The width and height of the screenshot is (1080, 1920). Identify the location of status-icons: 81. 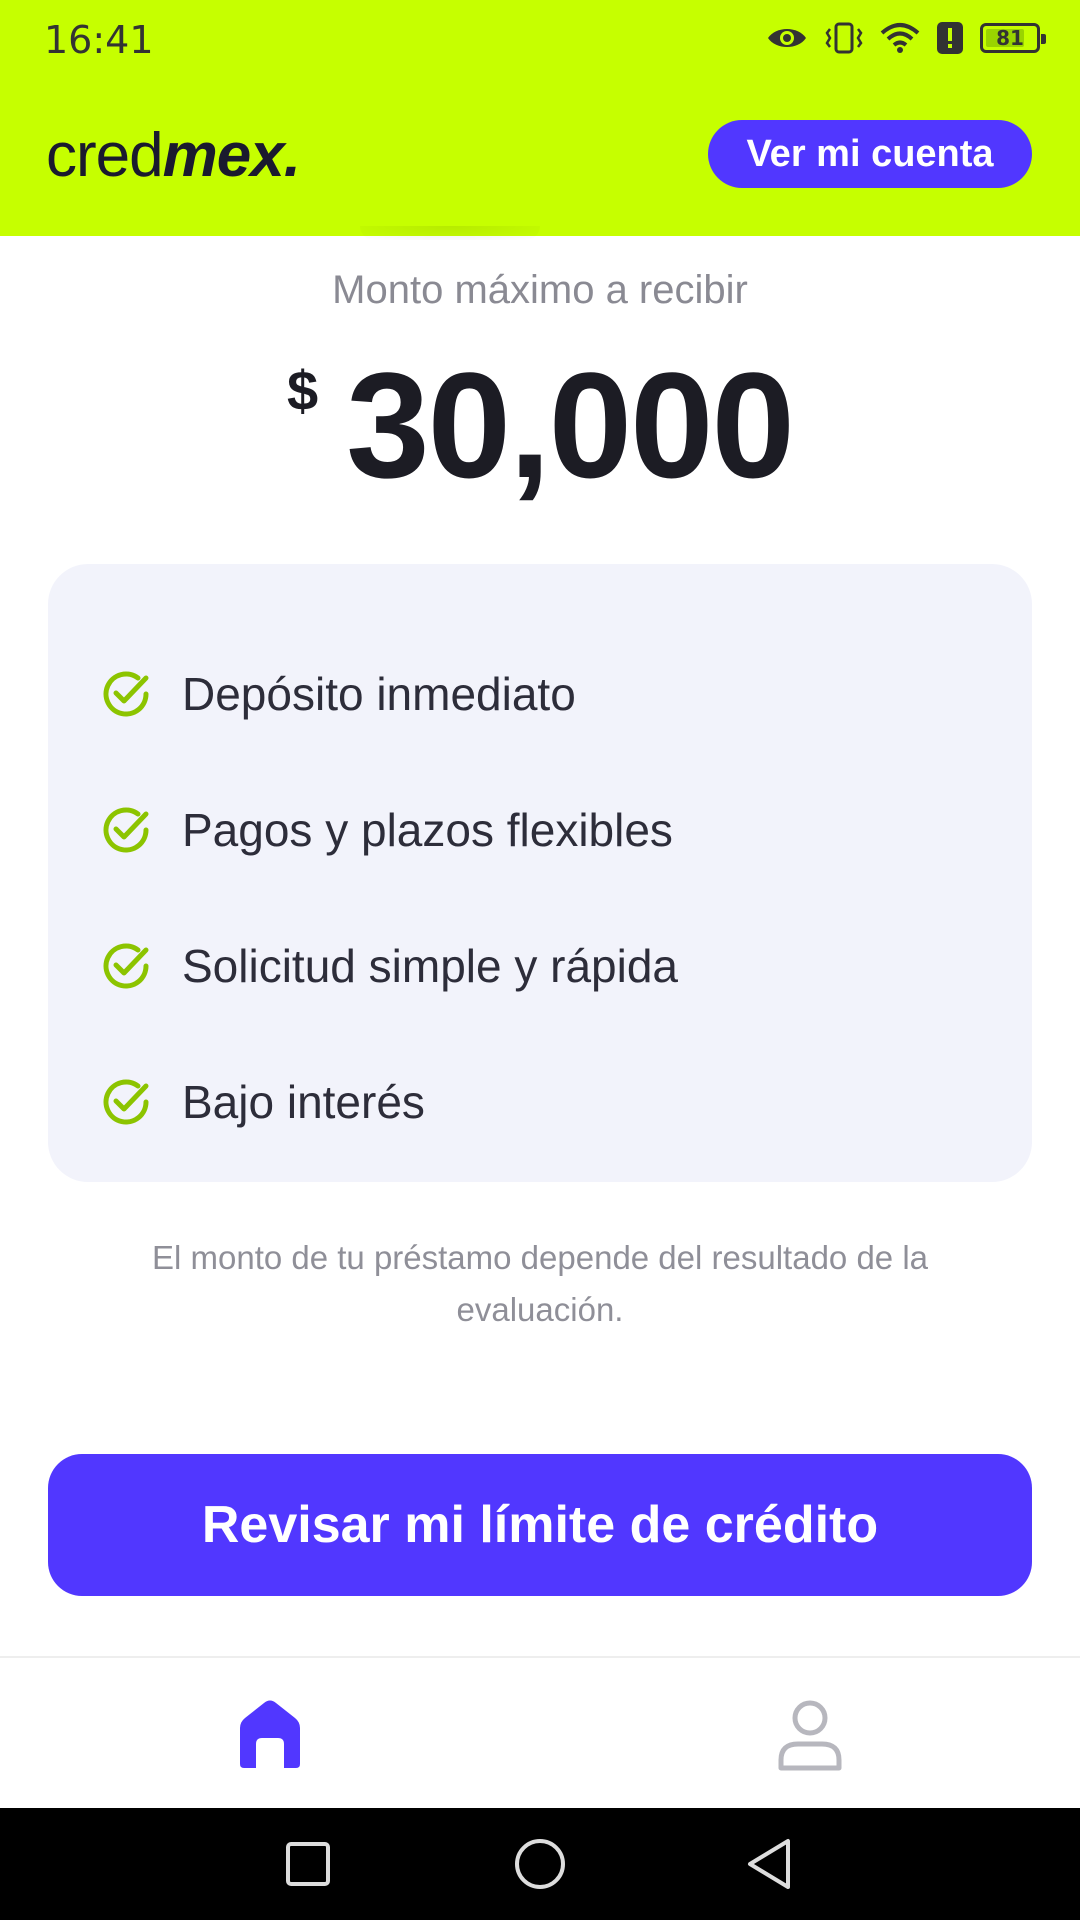
(906, 38).